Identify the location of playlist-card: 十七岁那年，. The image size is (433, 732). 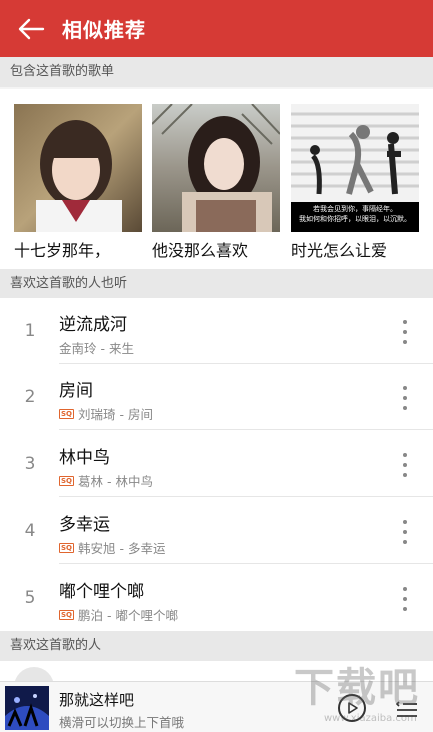
(78, 182).